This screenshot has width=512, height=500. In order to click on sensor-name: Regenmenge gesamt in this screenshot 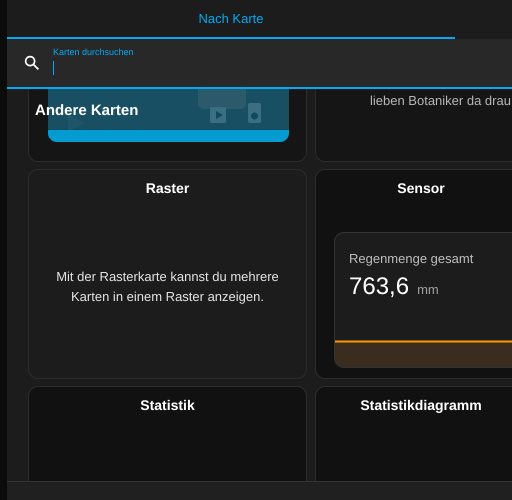, I will do `click(411, 258)`.